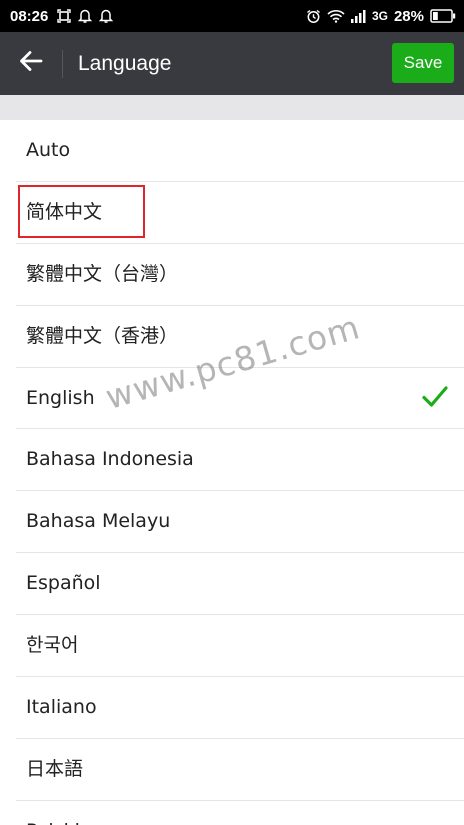 This screenshot has height=825, width=464. I want to click on language-item: 한국어, so click(240, 646).